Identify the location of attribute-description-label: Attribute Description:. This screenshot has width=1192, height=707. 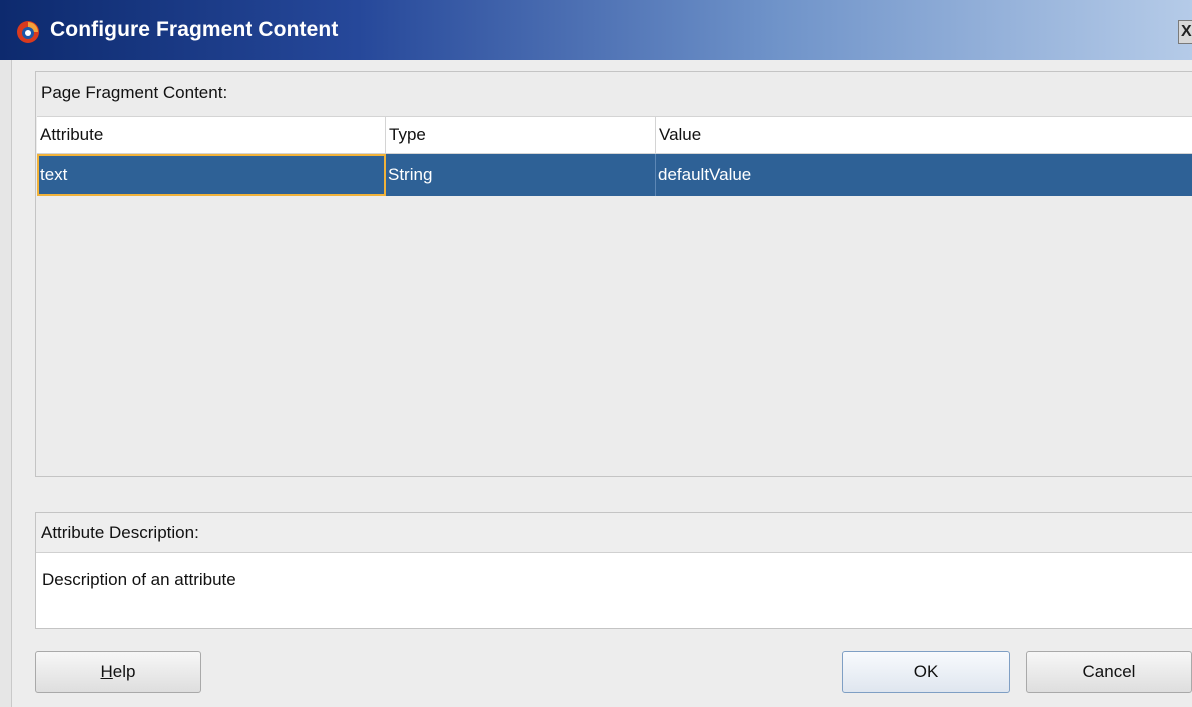
(120, 532).